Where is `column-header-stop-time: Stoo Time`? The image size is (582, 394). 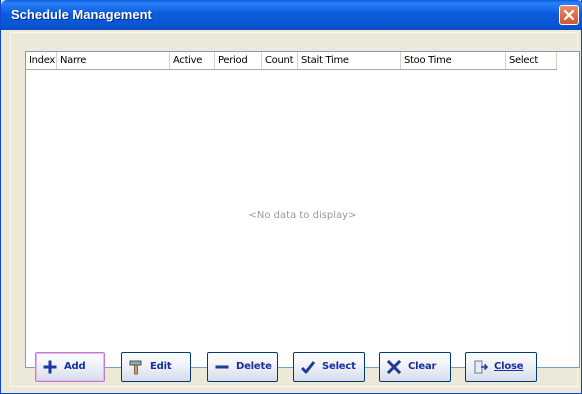
column-header-stop-time: Stoo Time is located at coordinates (453, 60).